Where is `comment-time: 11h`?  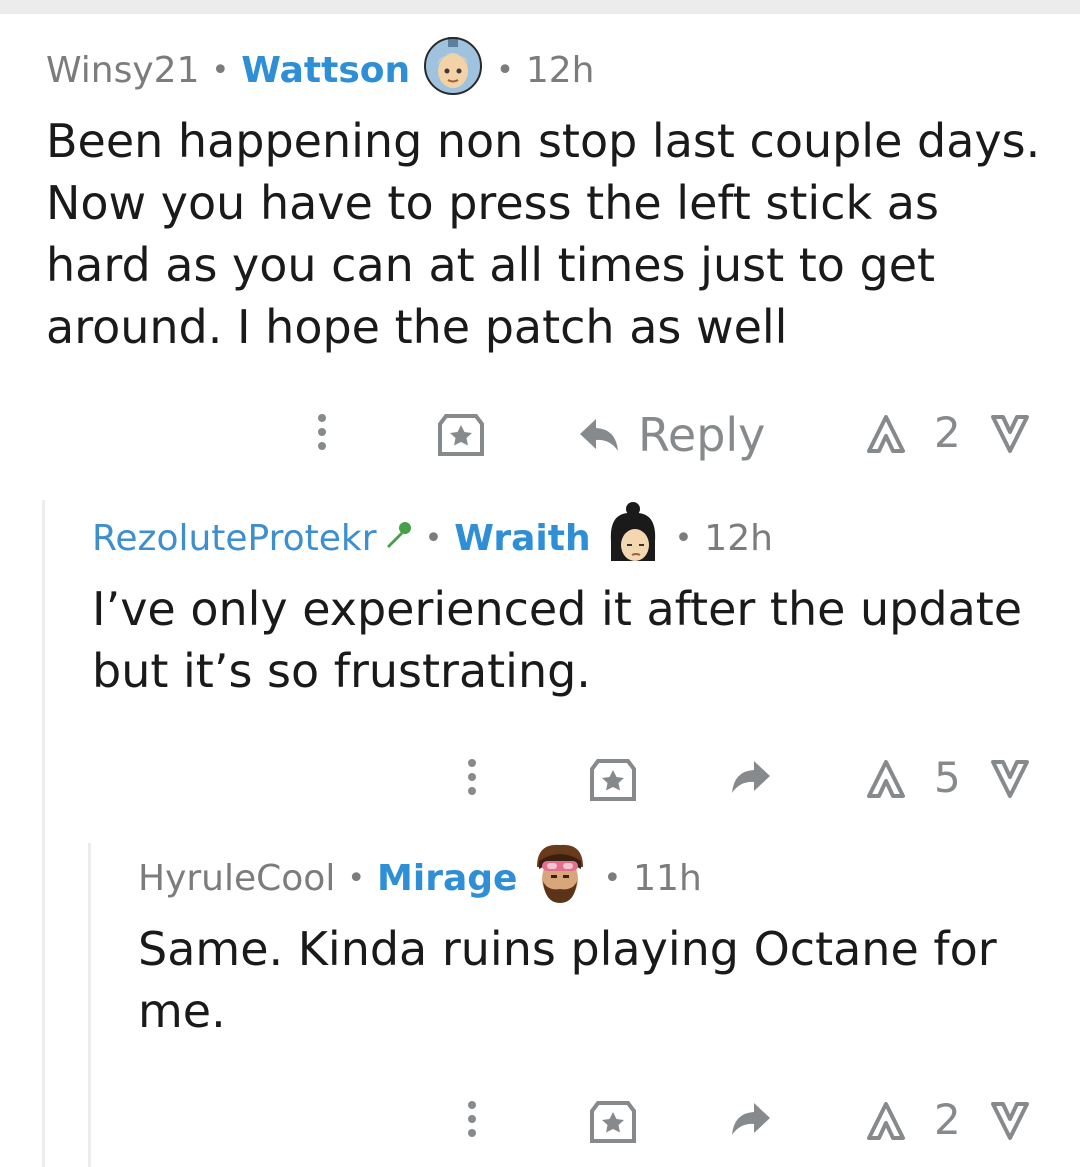
comment-time: 11h is located at coordinates (667, 878).